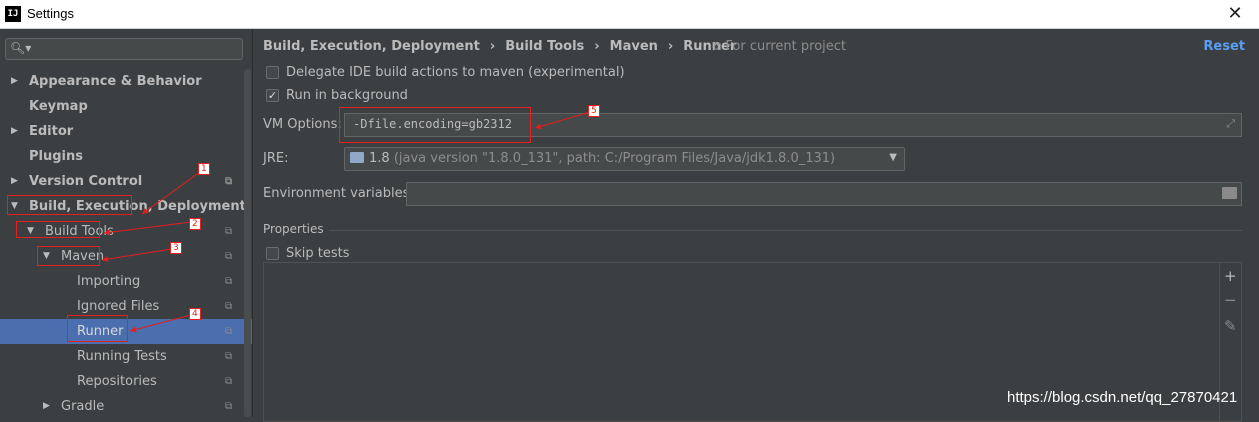 This screenshot has height=422, width=1259. What do you see at coordinates (272, 95) in the screenshot?
I see `run-in-background-checkbox: ✓` at bounding box center [272, 95].